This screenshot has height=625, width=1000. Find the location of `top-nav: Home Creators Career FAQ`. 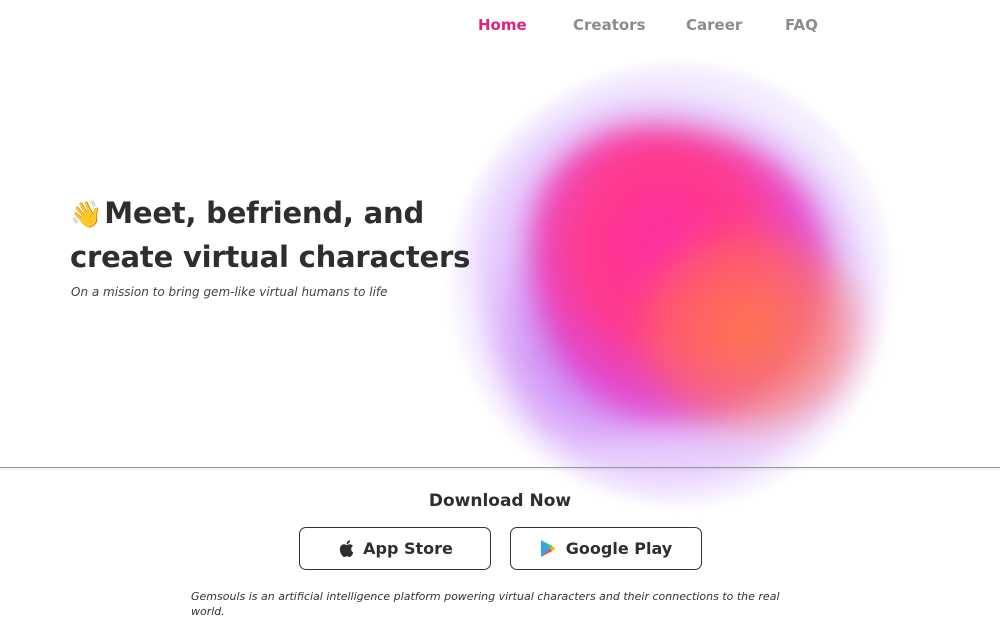

top-nav: Home Creators Career FAQ is located at coordinates (500, 26).